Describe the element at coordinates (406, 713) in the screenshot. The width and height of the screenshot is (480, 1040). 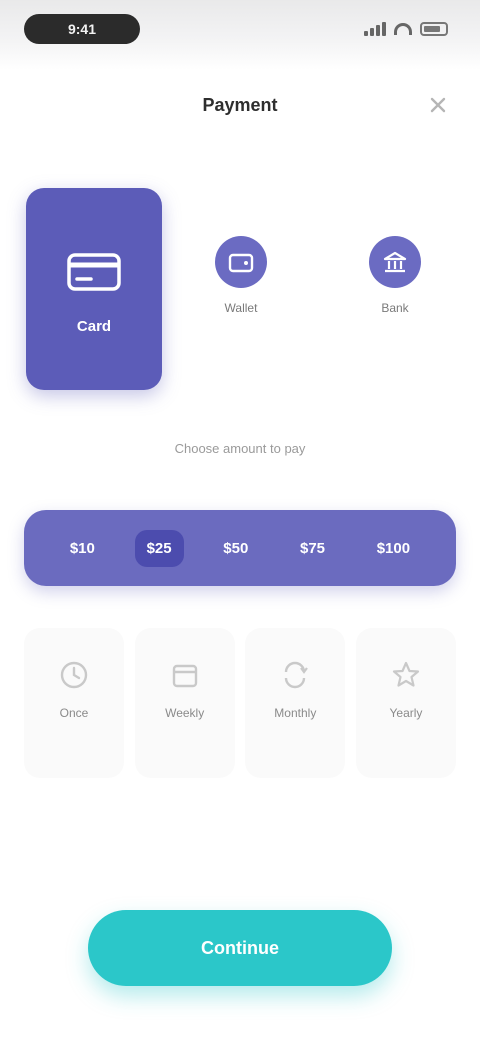
I see `frequency-label: Yearly` at that location.